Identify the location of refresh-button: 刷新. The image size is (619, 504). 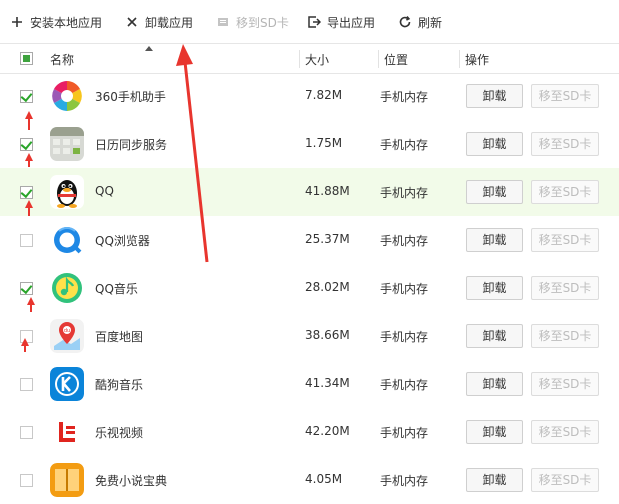
(420, 22).